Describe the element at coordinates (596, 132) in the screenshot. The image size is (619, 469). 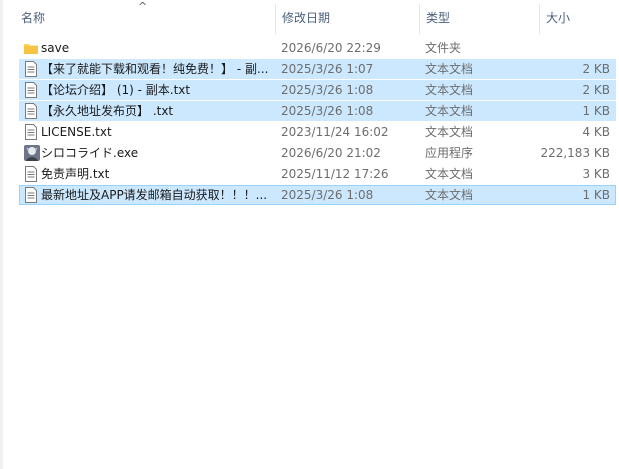
I see `file-size: 4 KB` at that location.